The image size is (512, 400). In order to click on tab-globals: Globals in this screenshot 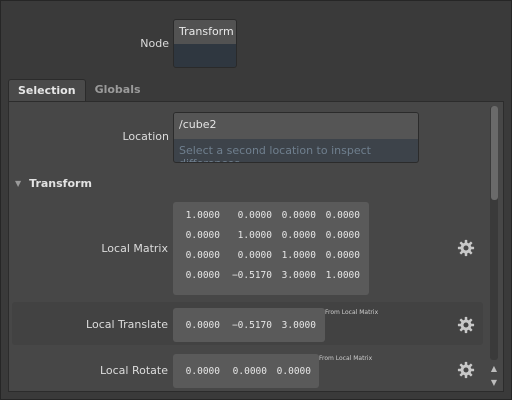, I will do `click(118, 90)`.